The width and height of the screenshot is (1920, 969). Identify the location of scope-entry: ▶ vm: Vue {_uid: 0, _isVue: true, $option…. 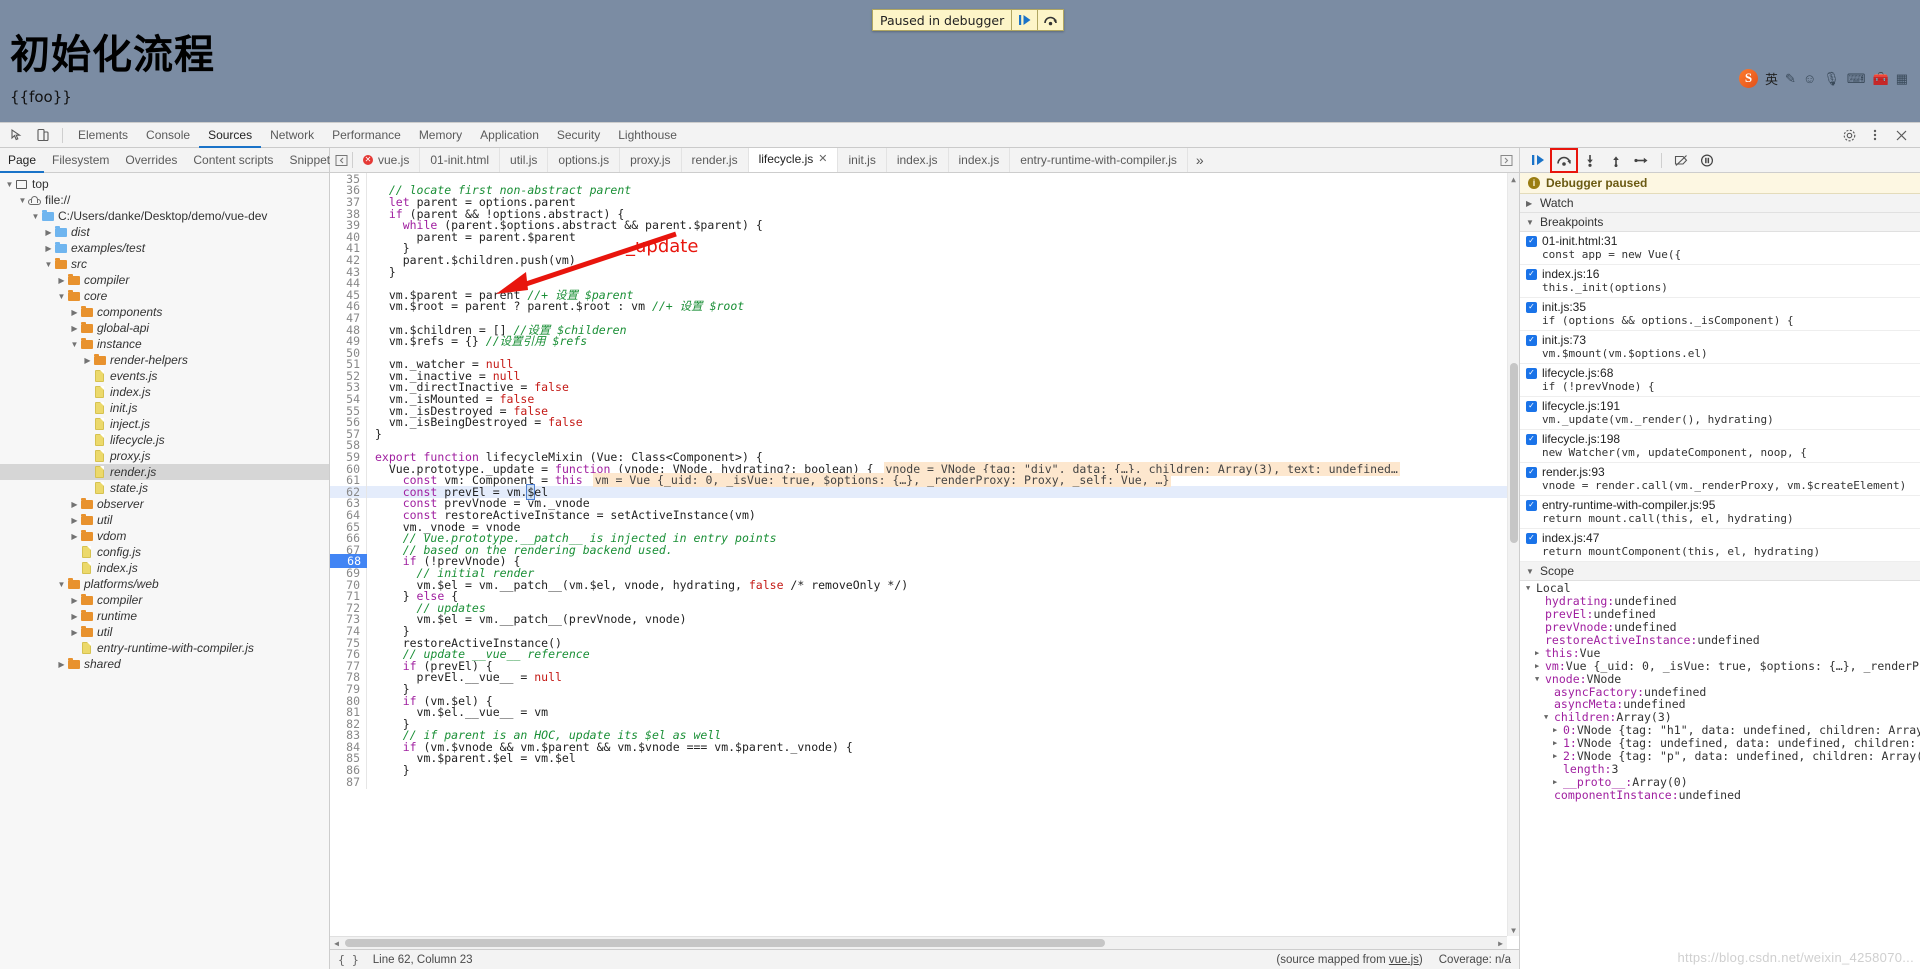
(1720, 666).